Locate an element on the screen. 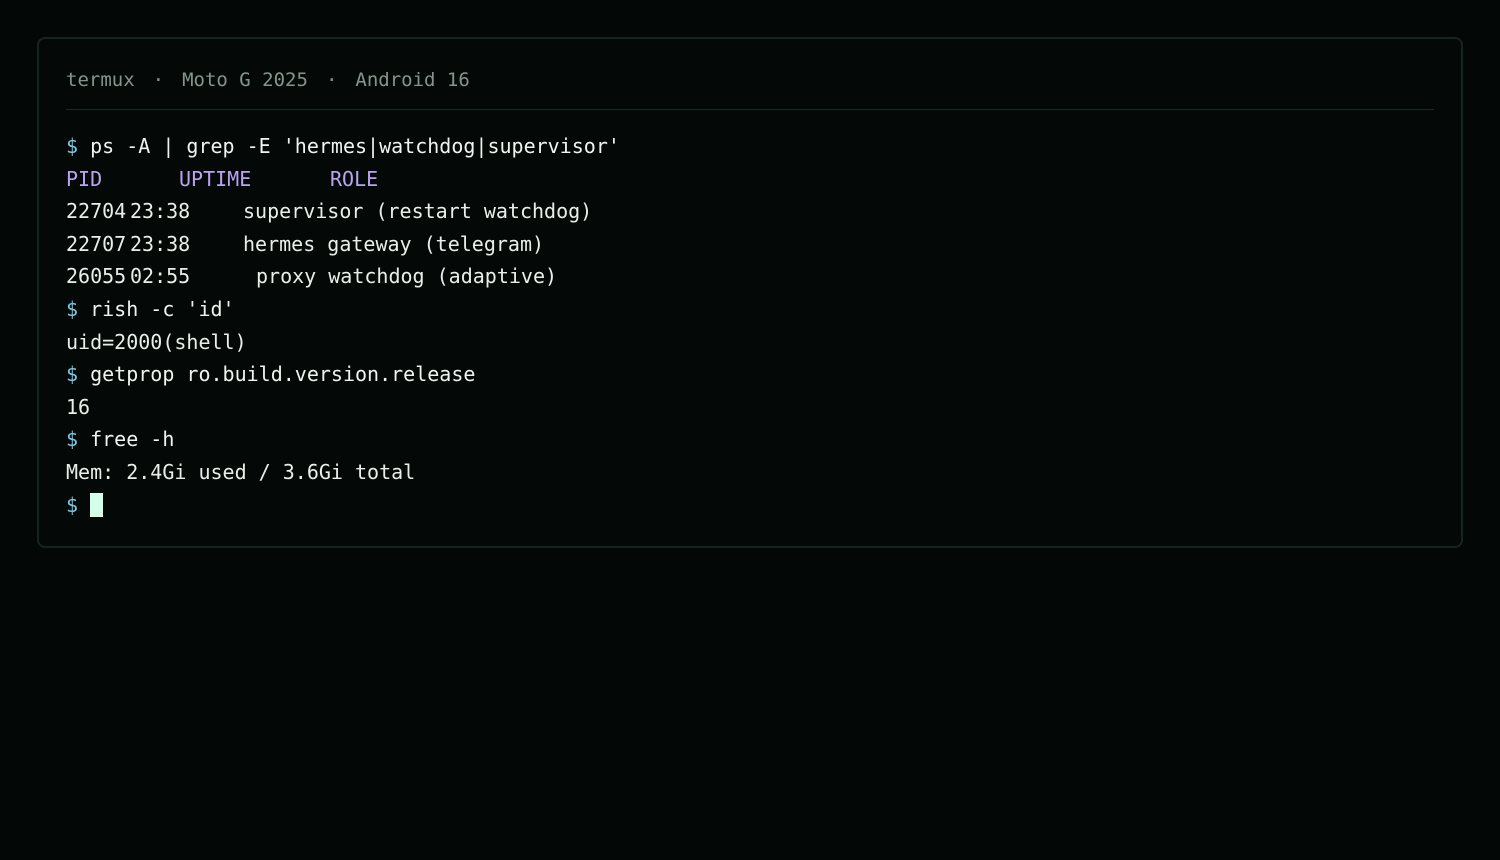  column-header-pid: PID is located at coordinates (84, 178).